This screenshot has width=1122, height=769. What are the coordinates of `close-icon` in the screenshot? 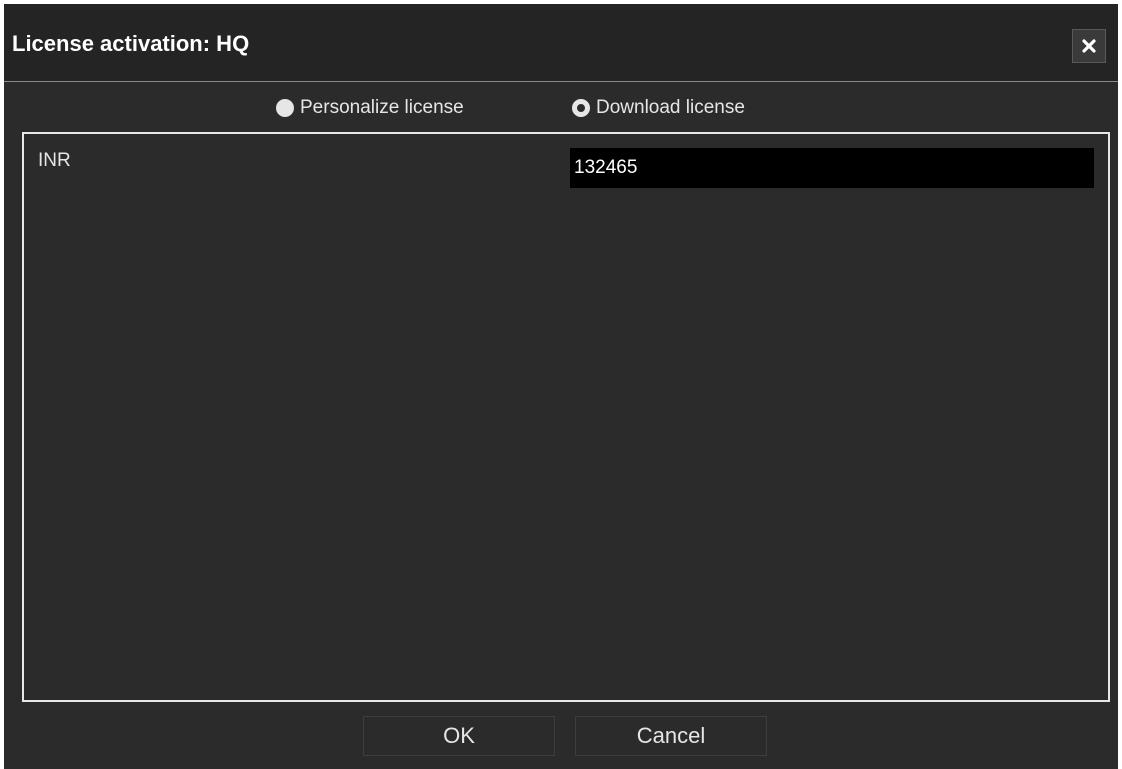 It's located at (1089, 46).